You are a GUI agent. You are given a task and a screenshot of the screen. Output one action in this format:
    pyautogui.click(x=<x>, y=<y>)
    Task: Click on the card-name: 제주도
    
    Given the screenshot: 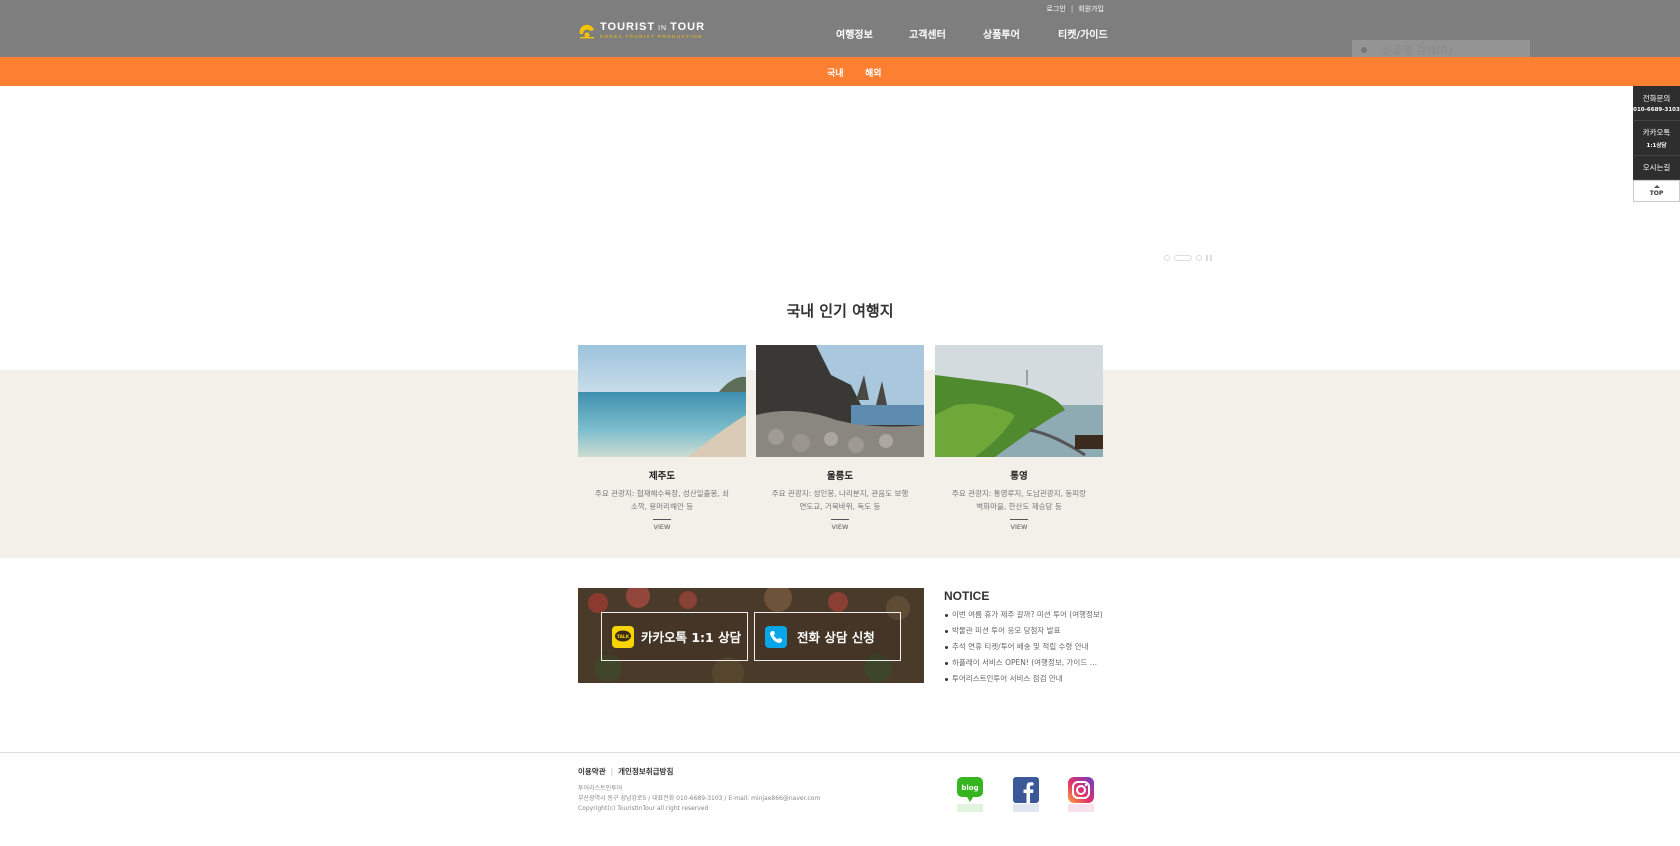 What is the action you would take?
    pyautogui.click(x=662, y=476)
    